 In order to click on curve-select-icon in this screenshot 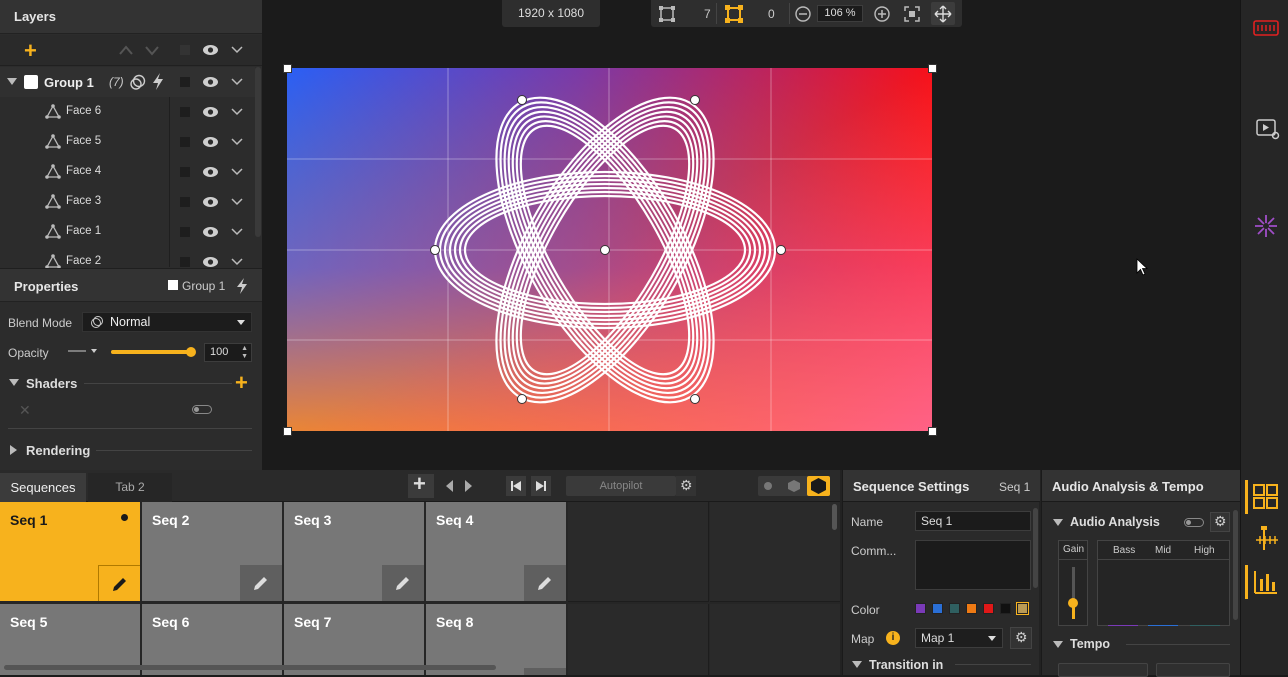, I will do `click(84, 351)`.